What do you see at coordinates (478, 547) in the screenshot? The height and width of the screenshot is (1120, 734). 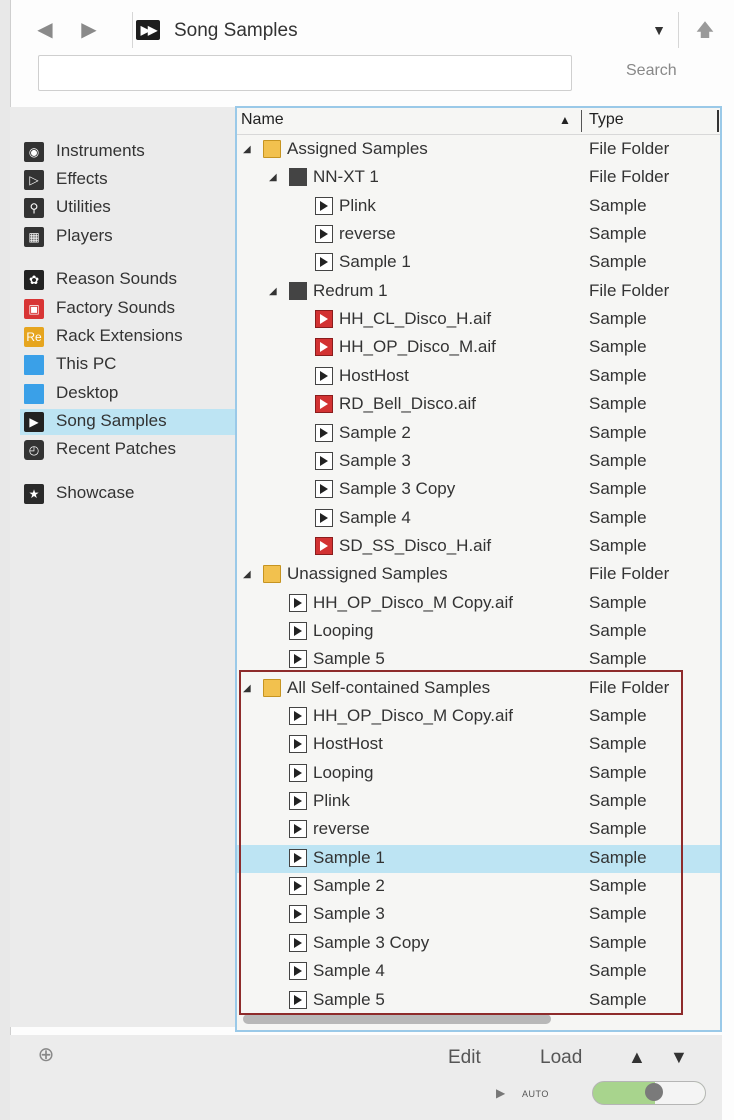 I see `file-row: SD_SS_Disco_H.aif Sample` at bounding box center [478, 547].